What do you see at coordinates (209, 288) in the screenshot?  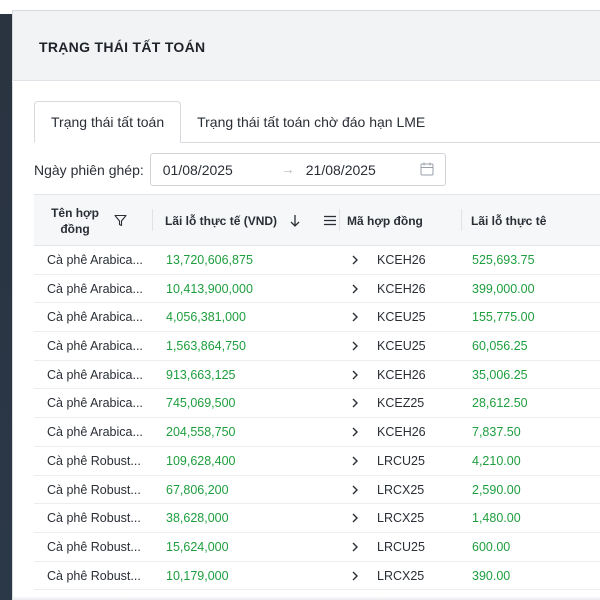 I see `pnl-vnd-cell: 10,413,900,000` at bounding box center [209, 288].